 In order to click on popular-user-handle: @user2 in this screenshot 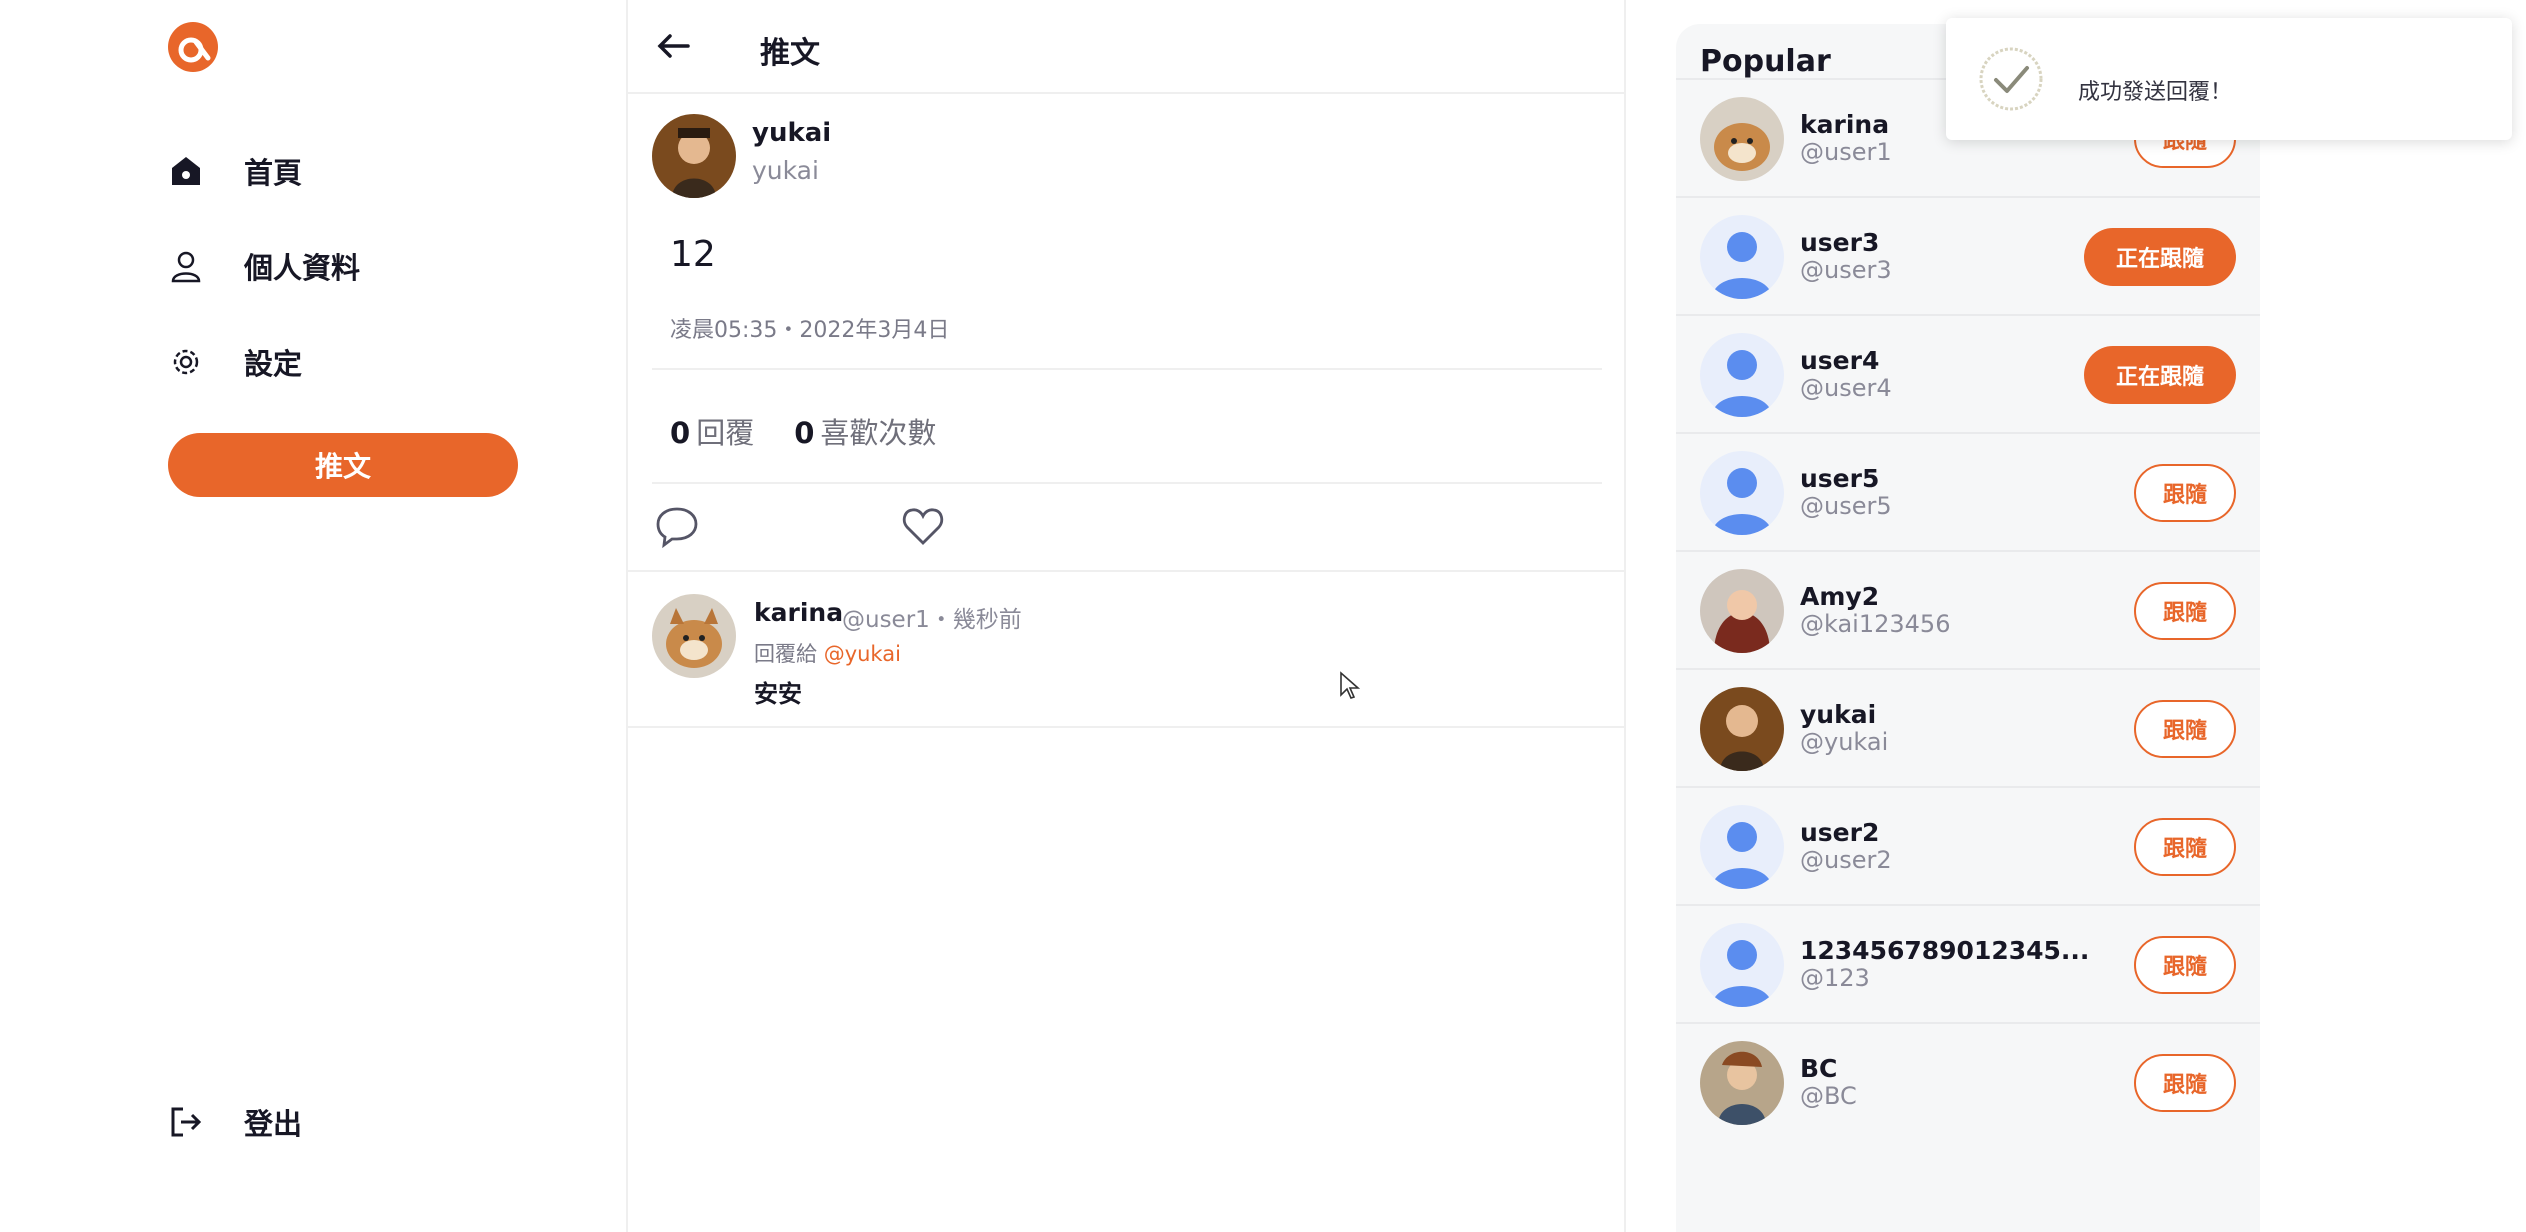, I will do `click(1846, 860)`.